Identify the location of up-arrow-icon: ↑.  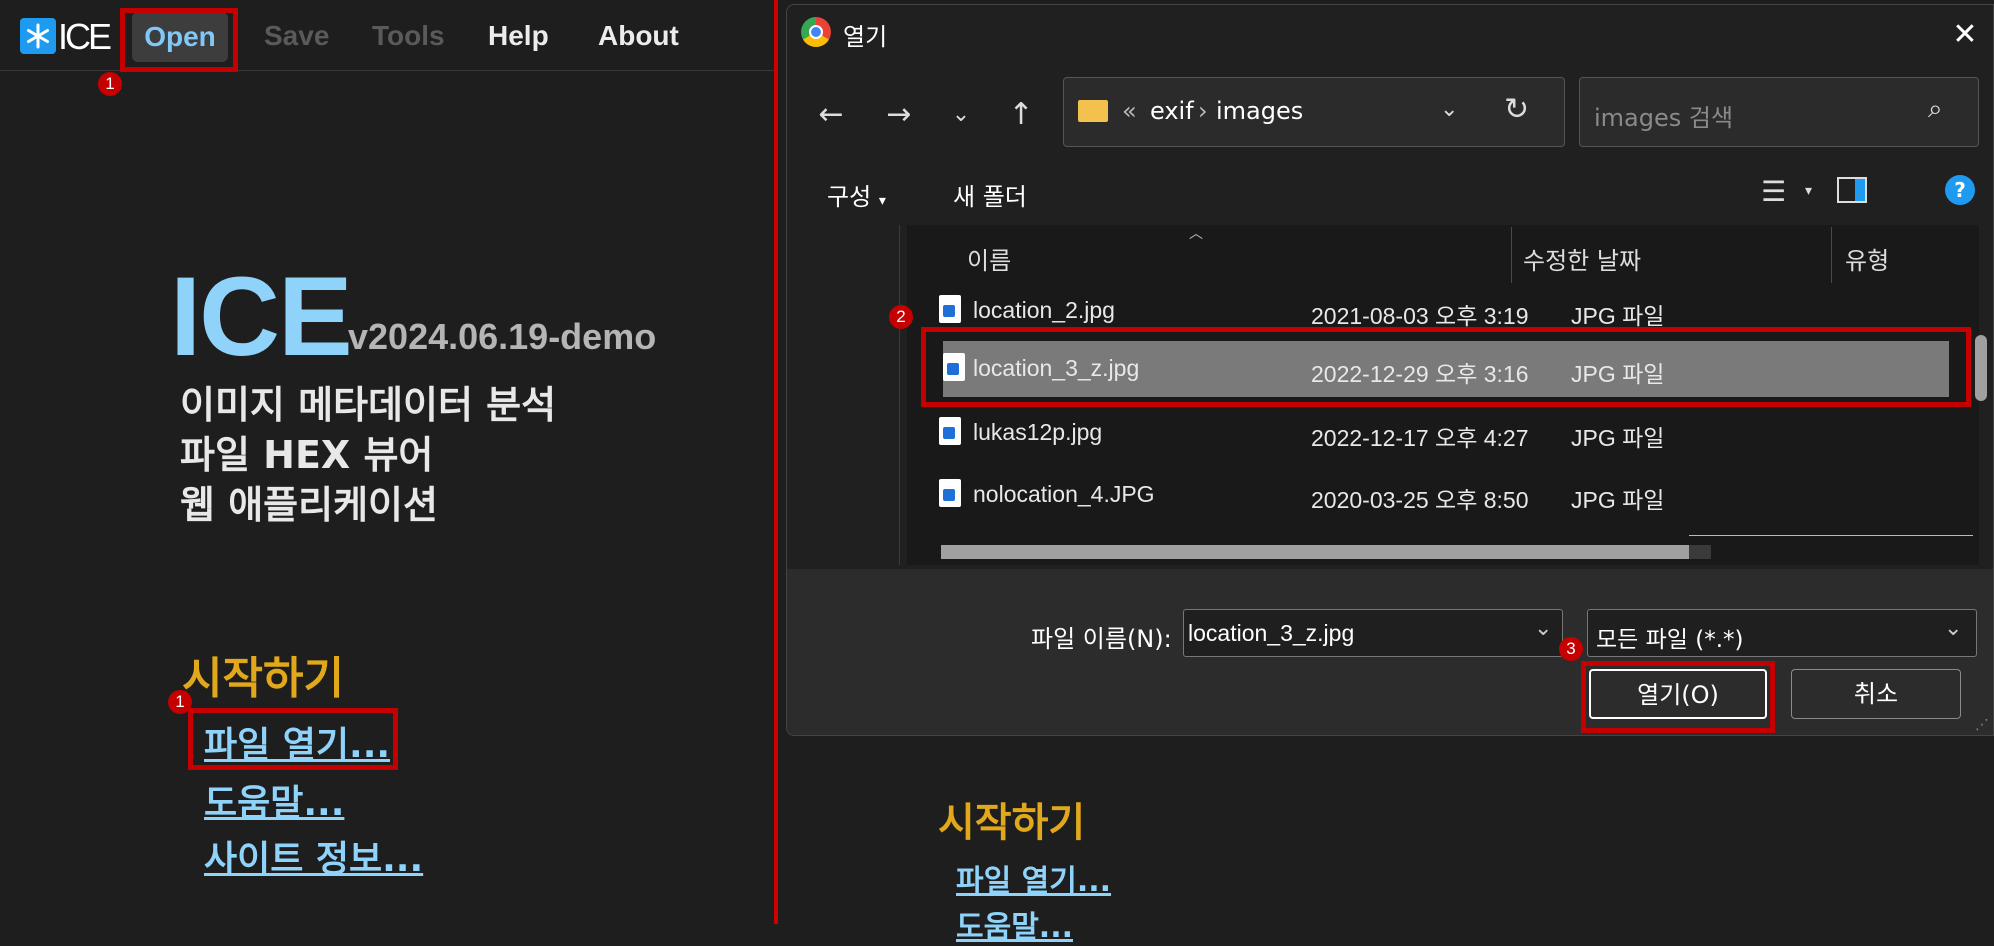
(1021, 115).